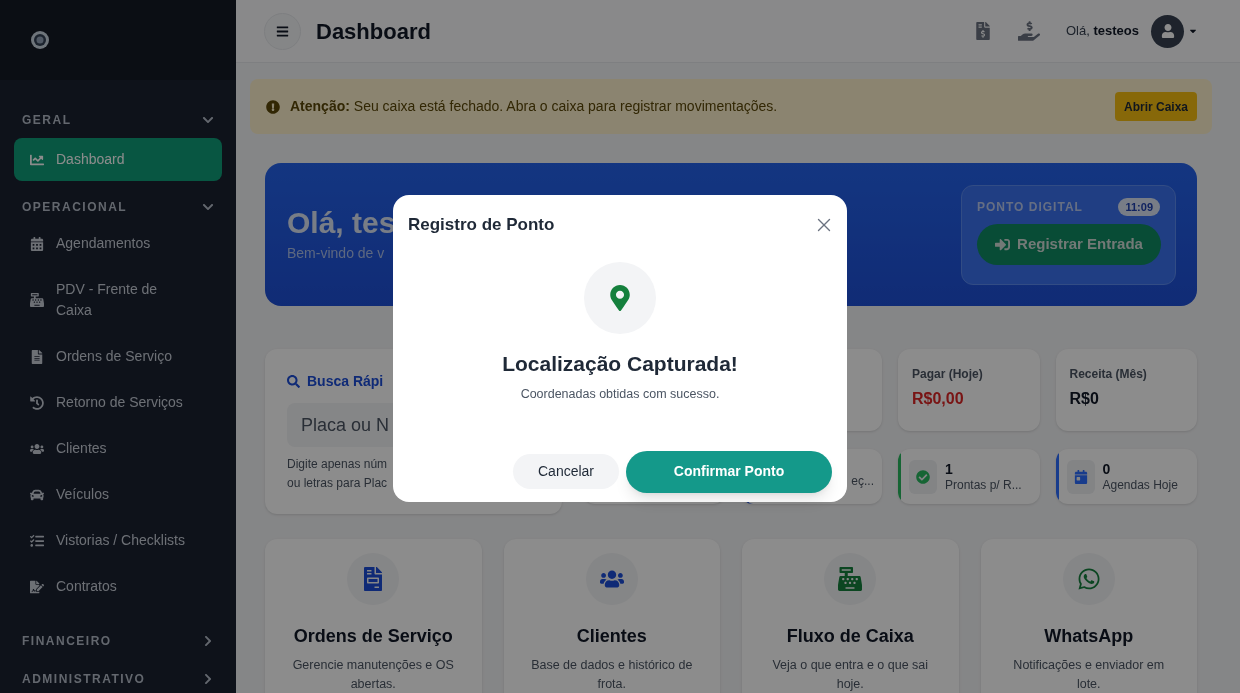 The height and width of the screenshot is (693, 1240). Describe the element at coordinates (37, 540) in the screenshot. I see `checklist-icon` at that location.